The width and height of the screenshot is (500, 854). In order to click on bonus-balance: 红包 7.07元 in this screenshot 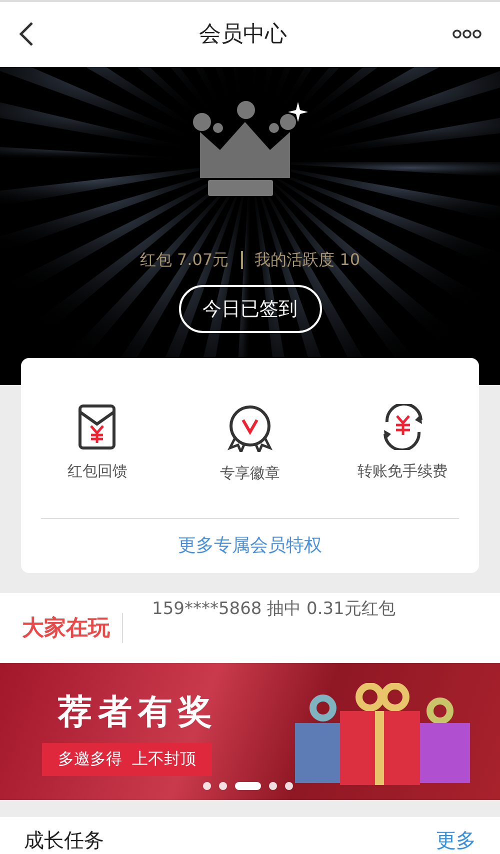, I will do `click(184, 260)`.